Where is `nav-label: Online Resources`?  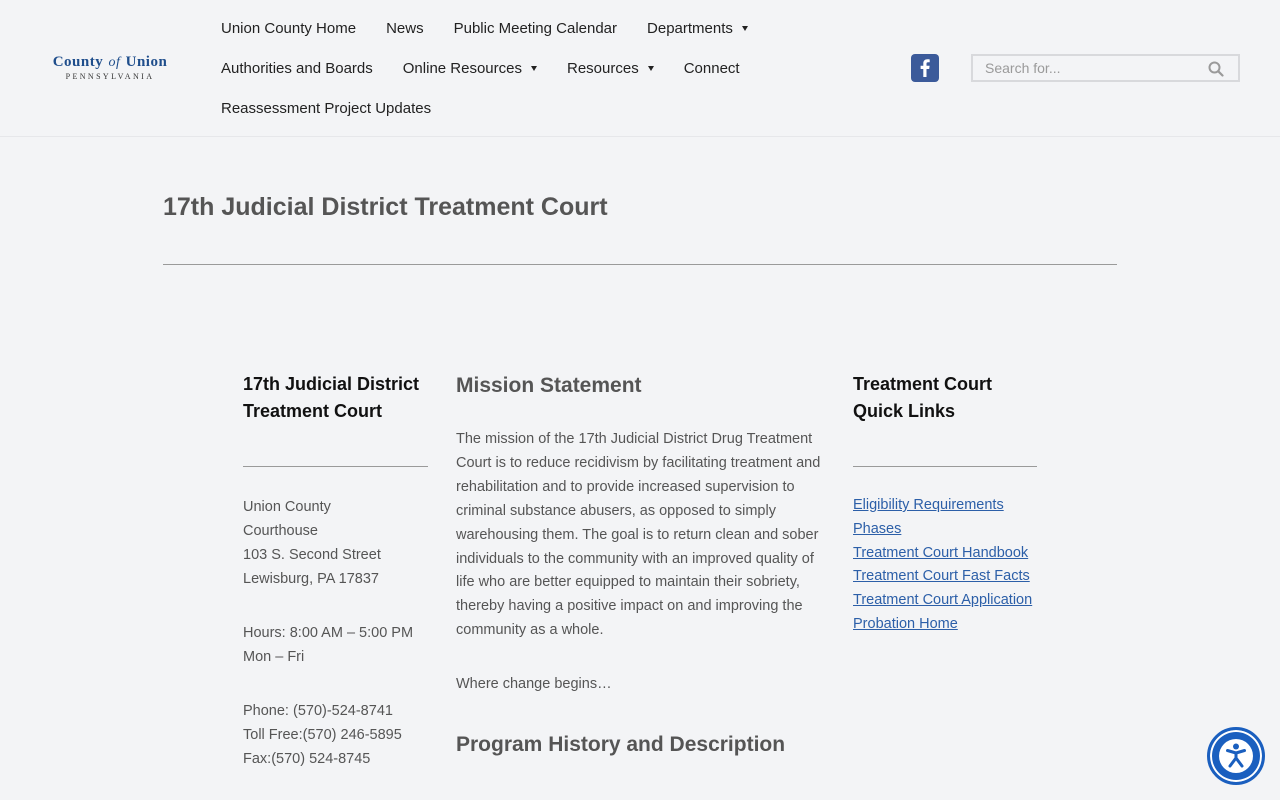 nav-label: Online Resources is located at coordinates (462, 68).